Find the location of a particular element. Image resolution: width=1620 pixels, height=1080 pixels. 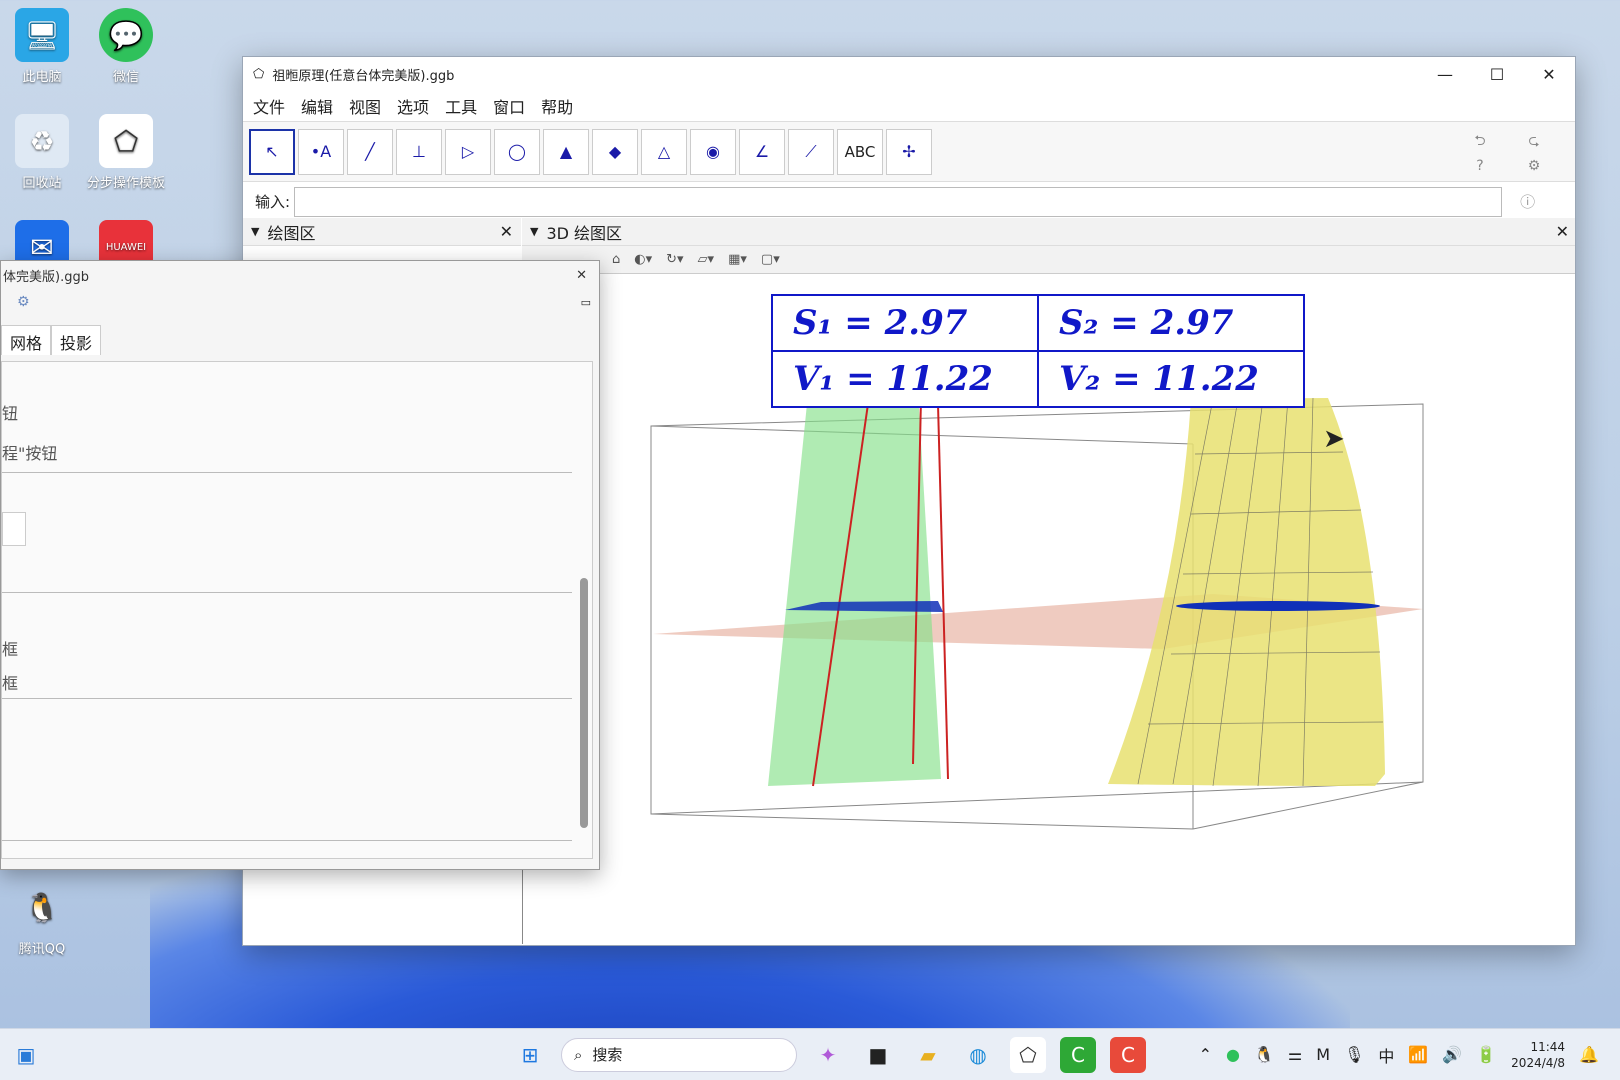

desktop-icon-label: 此电脑 is located at coordinates (42, 77).